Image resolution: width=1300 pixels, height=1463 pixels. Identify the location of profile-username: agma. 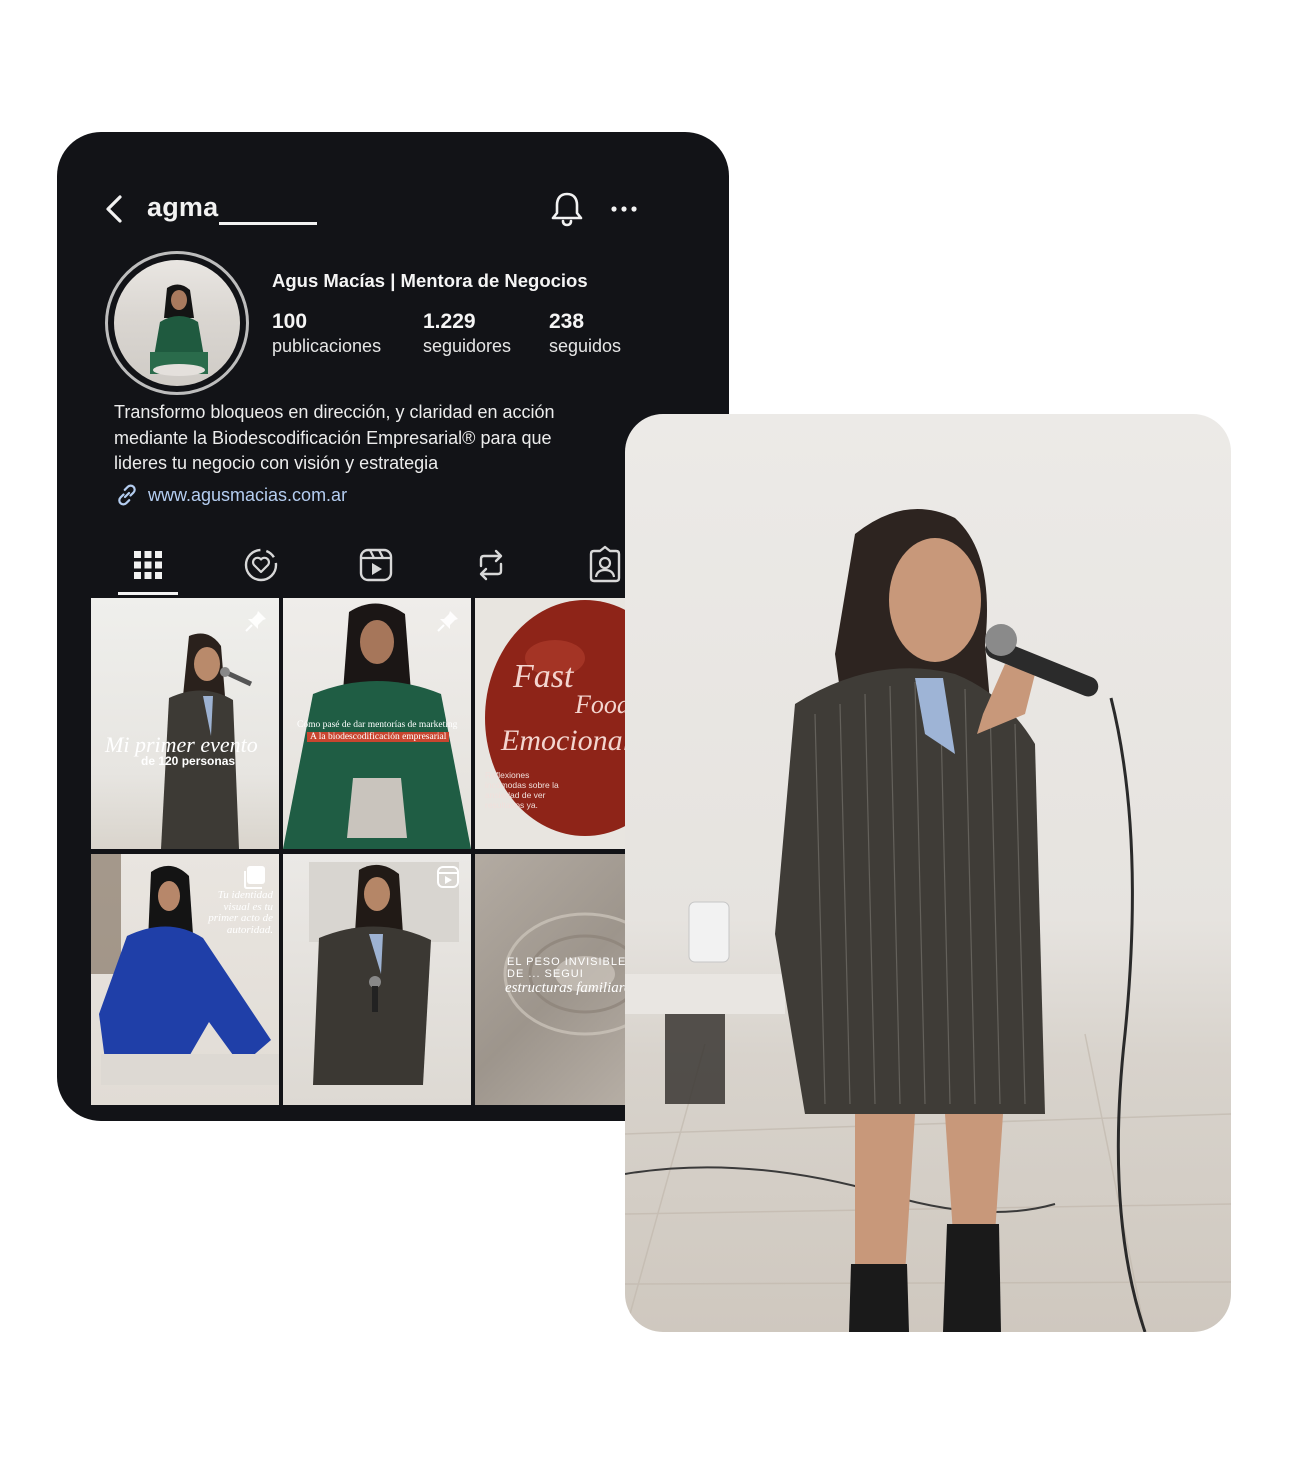
(183, 207).